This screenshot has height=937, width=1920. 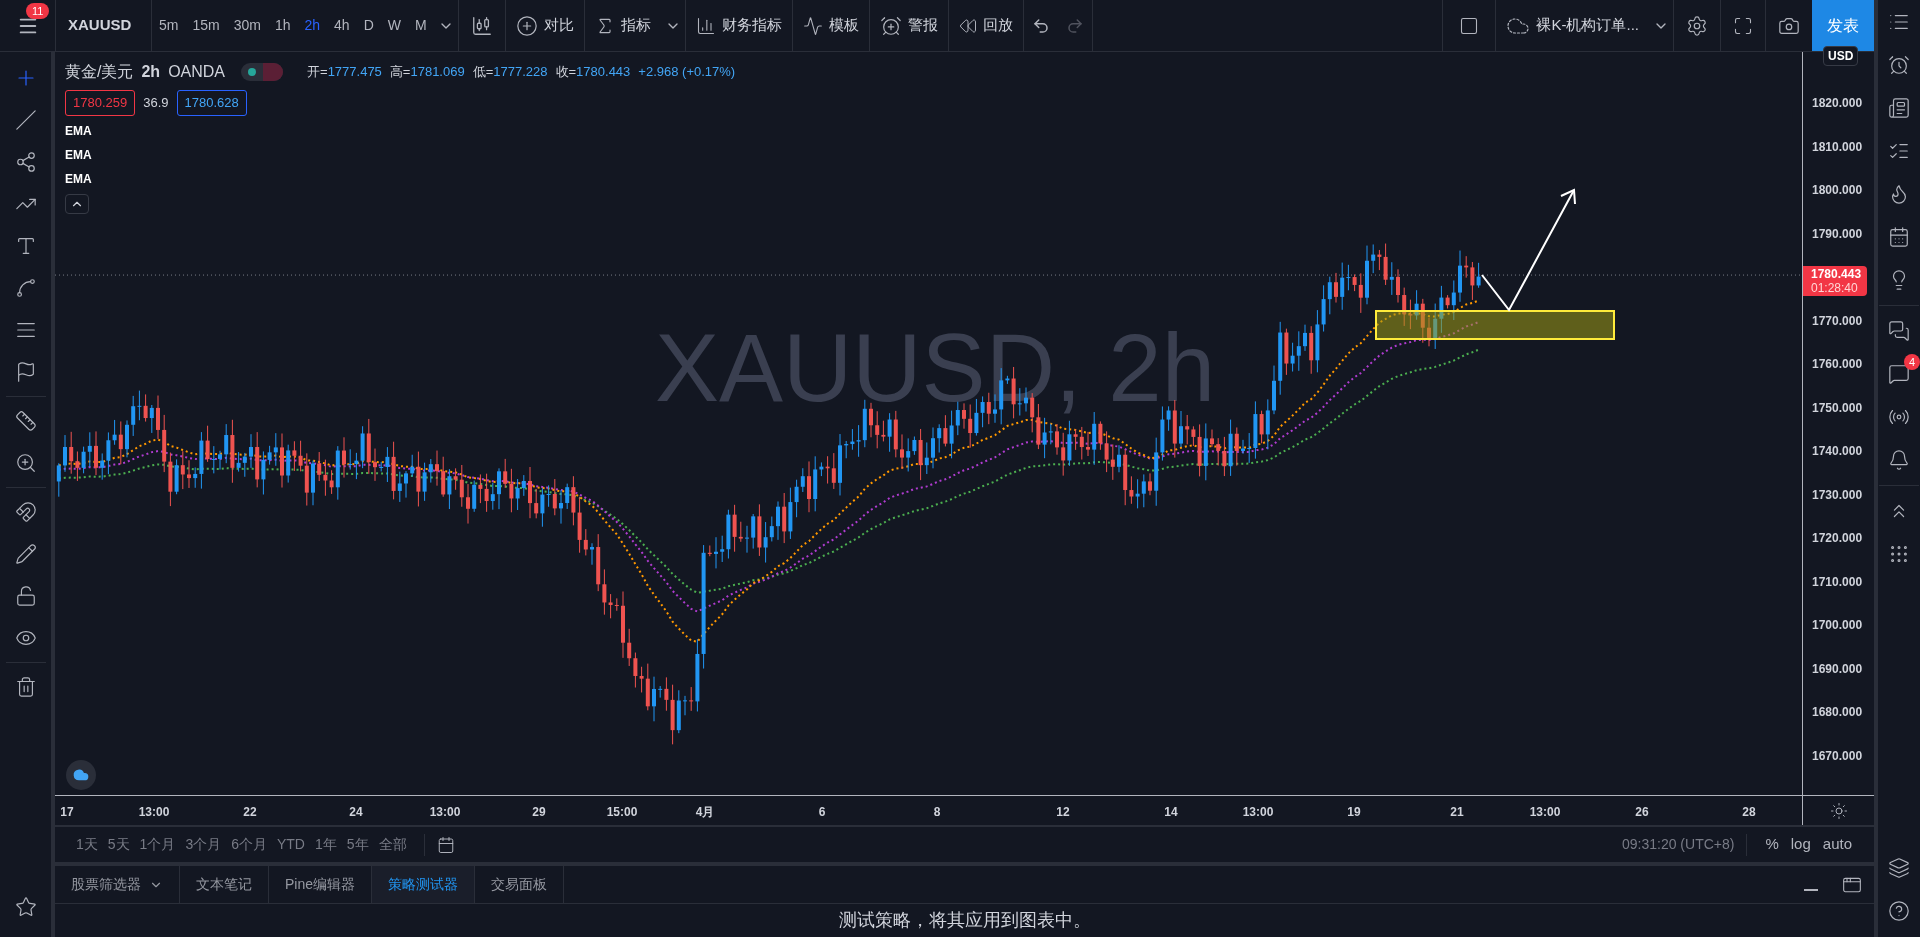 I want to click on undo-icon, so click(x=1040, y=25).